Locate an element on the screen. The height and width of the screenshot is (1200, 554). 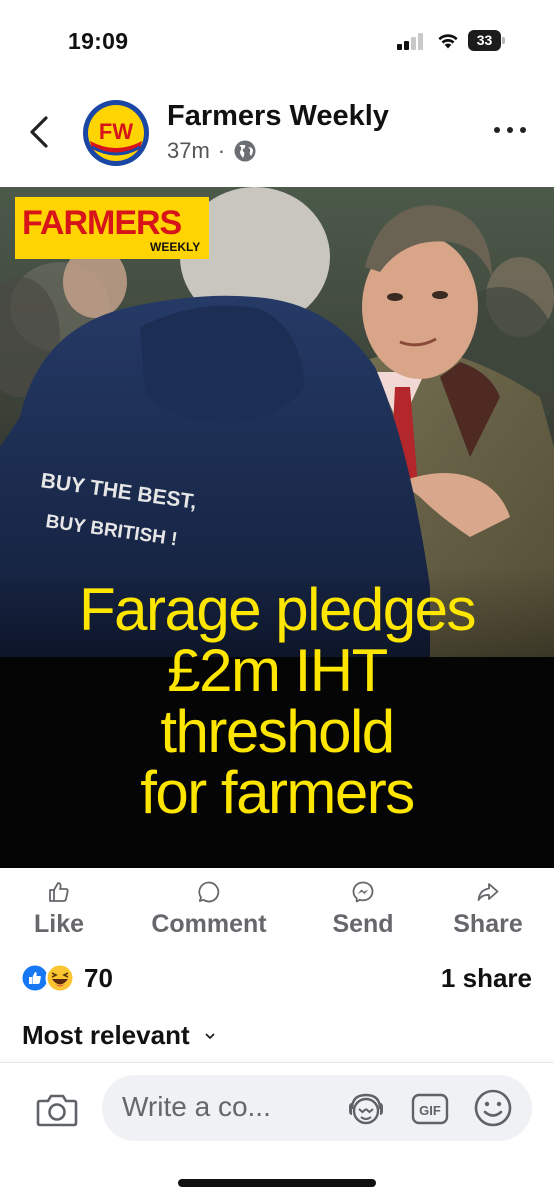
share-button: Share is located at coordinates (488, 910).